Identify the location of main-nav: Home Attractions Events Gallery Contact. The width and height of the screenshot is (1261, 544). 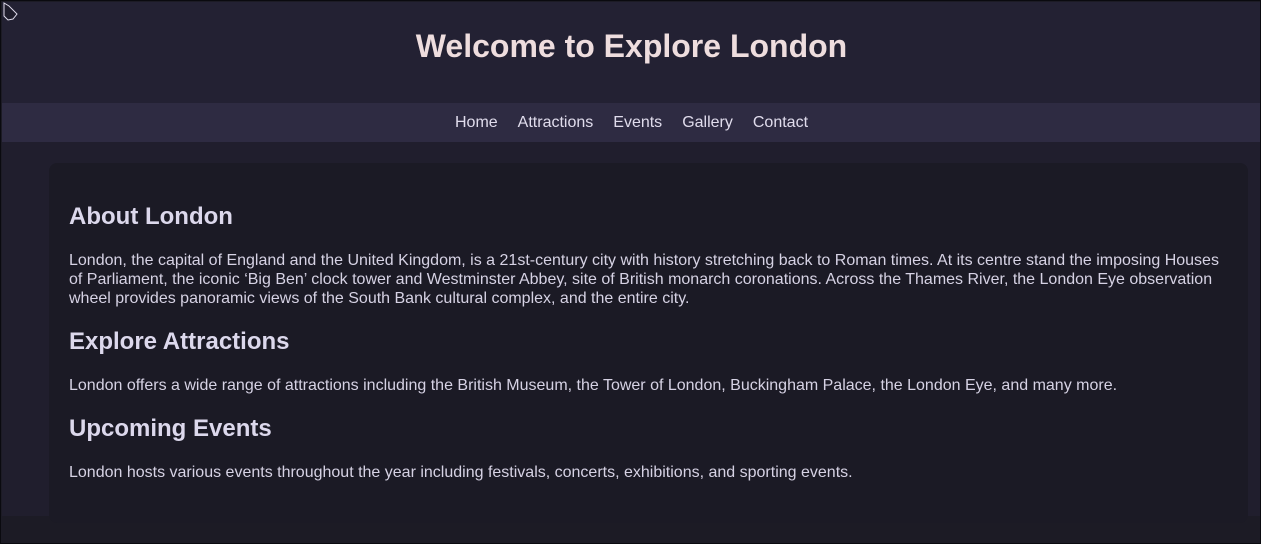
(631, 122).